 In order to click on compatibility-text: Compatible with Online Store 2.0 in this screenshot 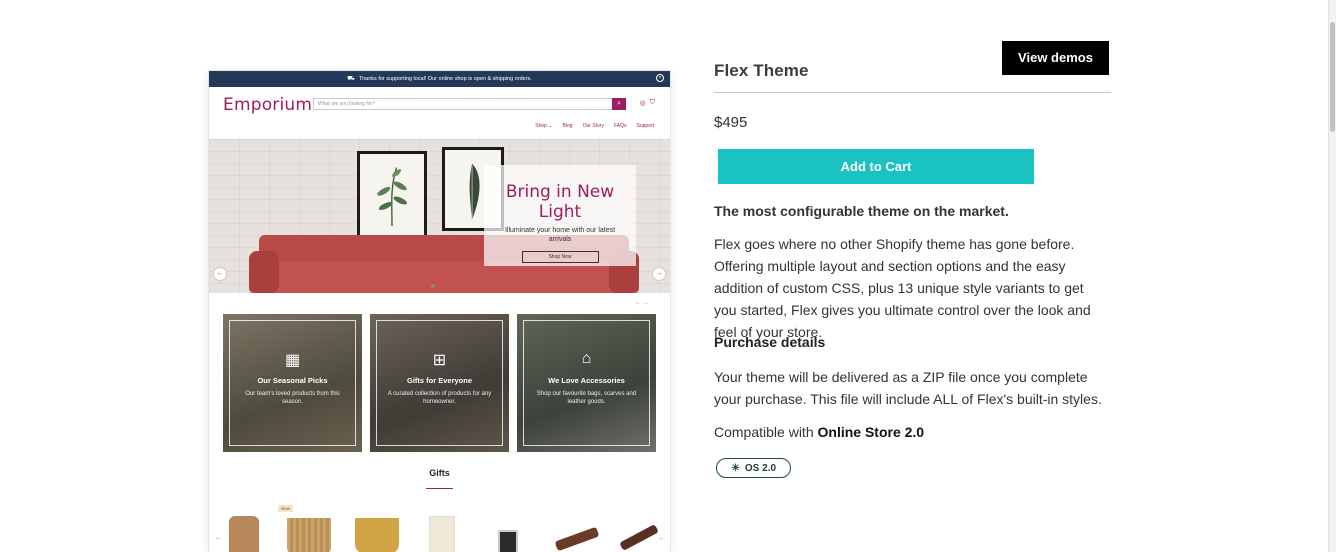, I will do `click(819, 432)`.